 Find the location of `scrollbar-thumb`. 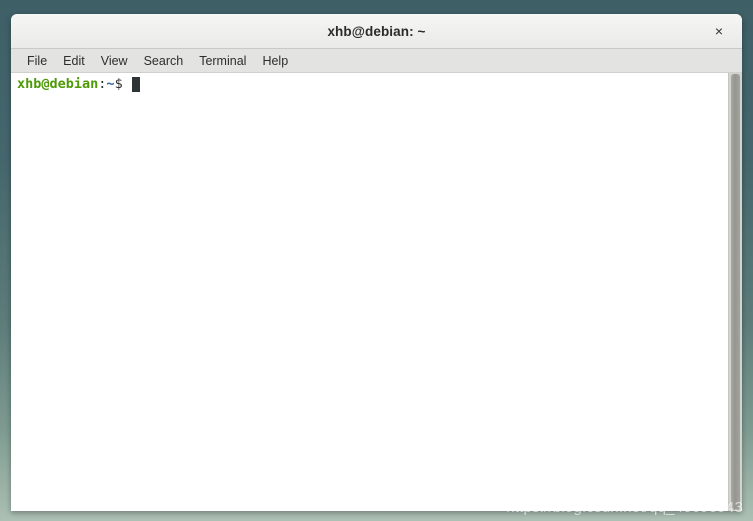

scrollbar-thumb is located at coordinates (735, 292).